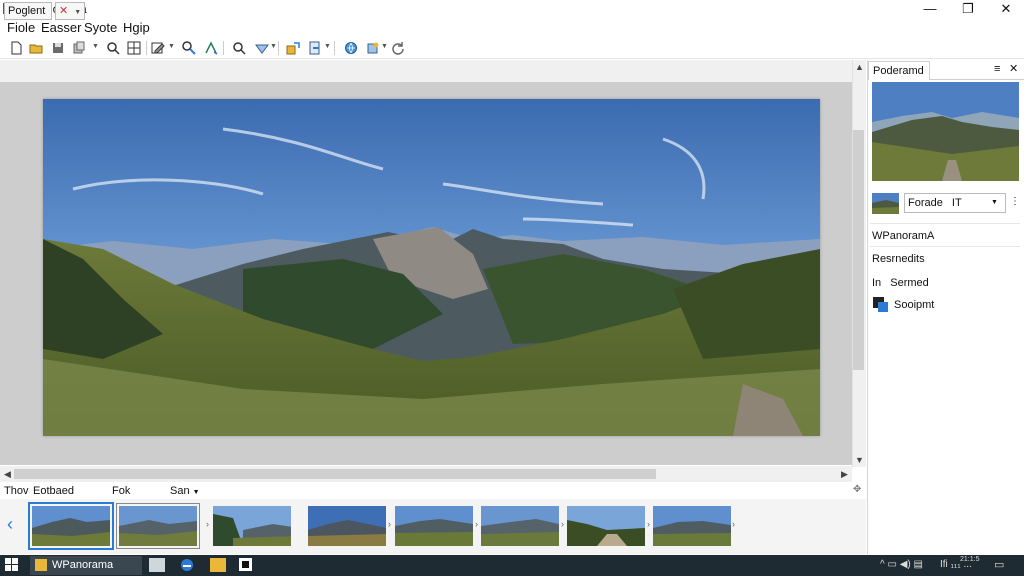 The image size is (1024, 576). I want to click on item-source: Sooipmt, so click(914, 305).